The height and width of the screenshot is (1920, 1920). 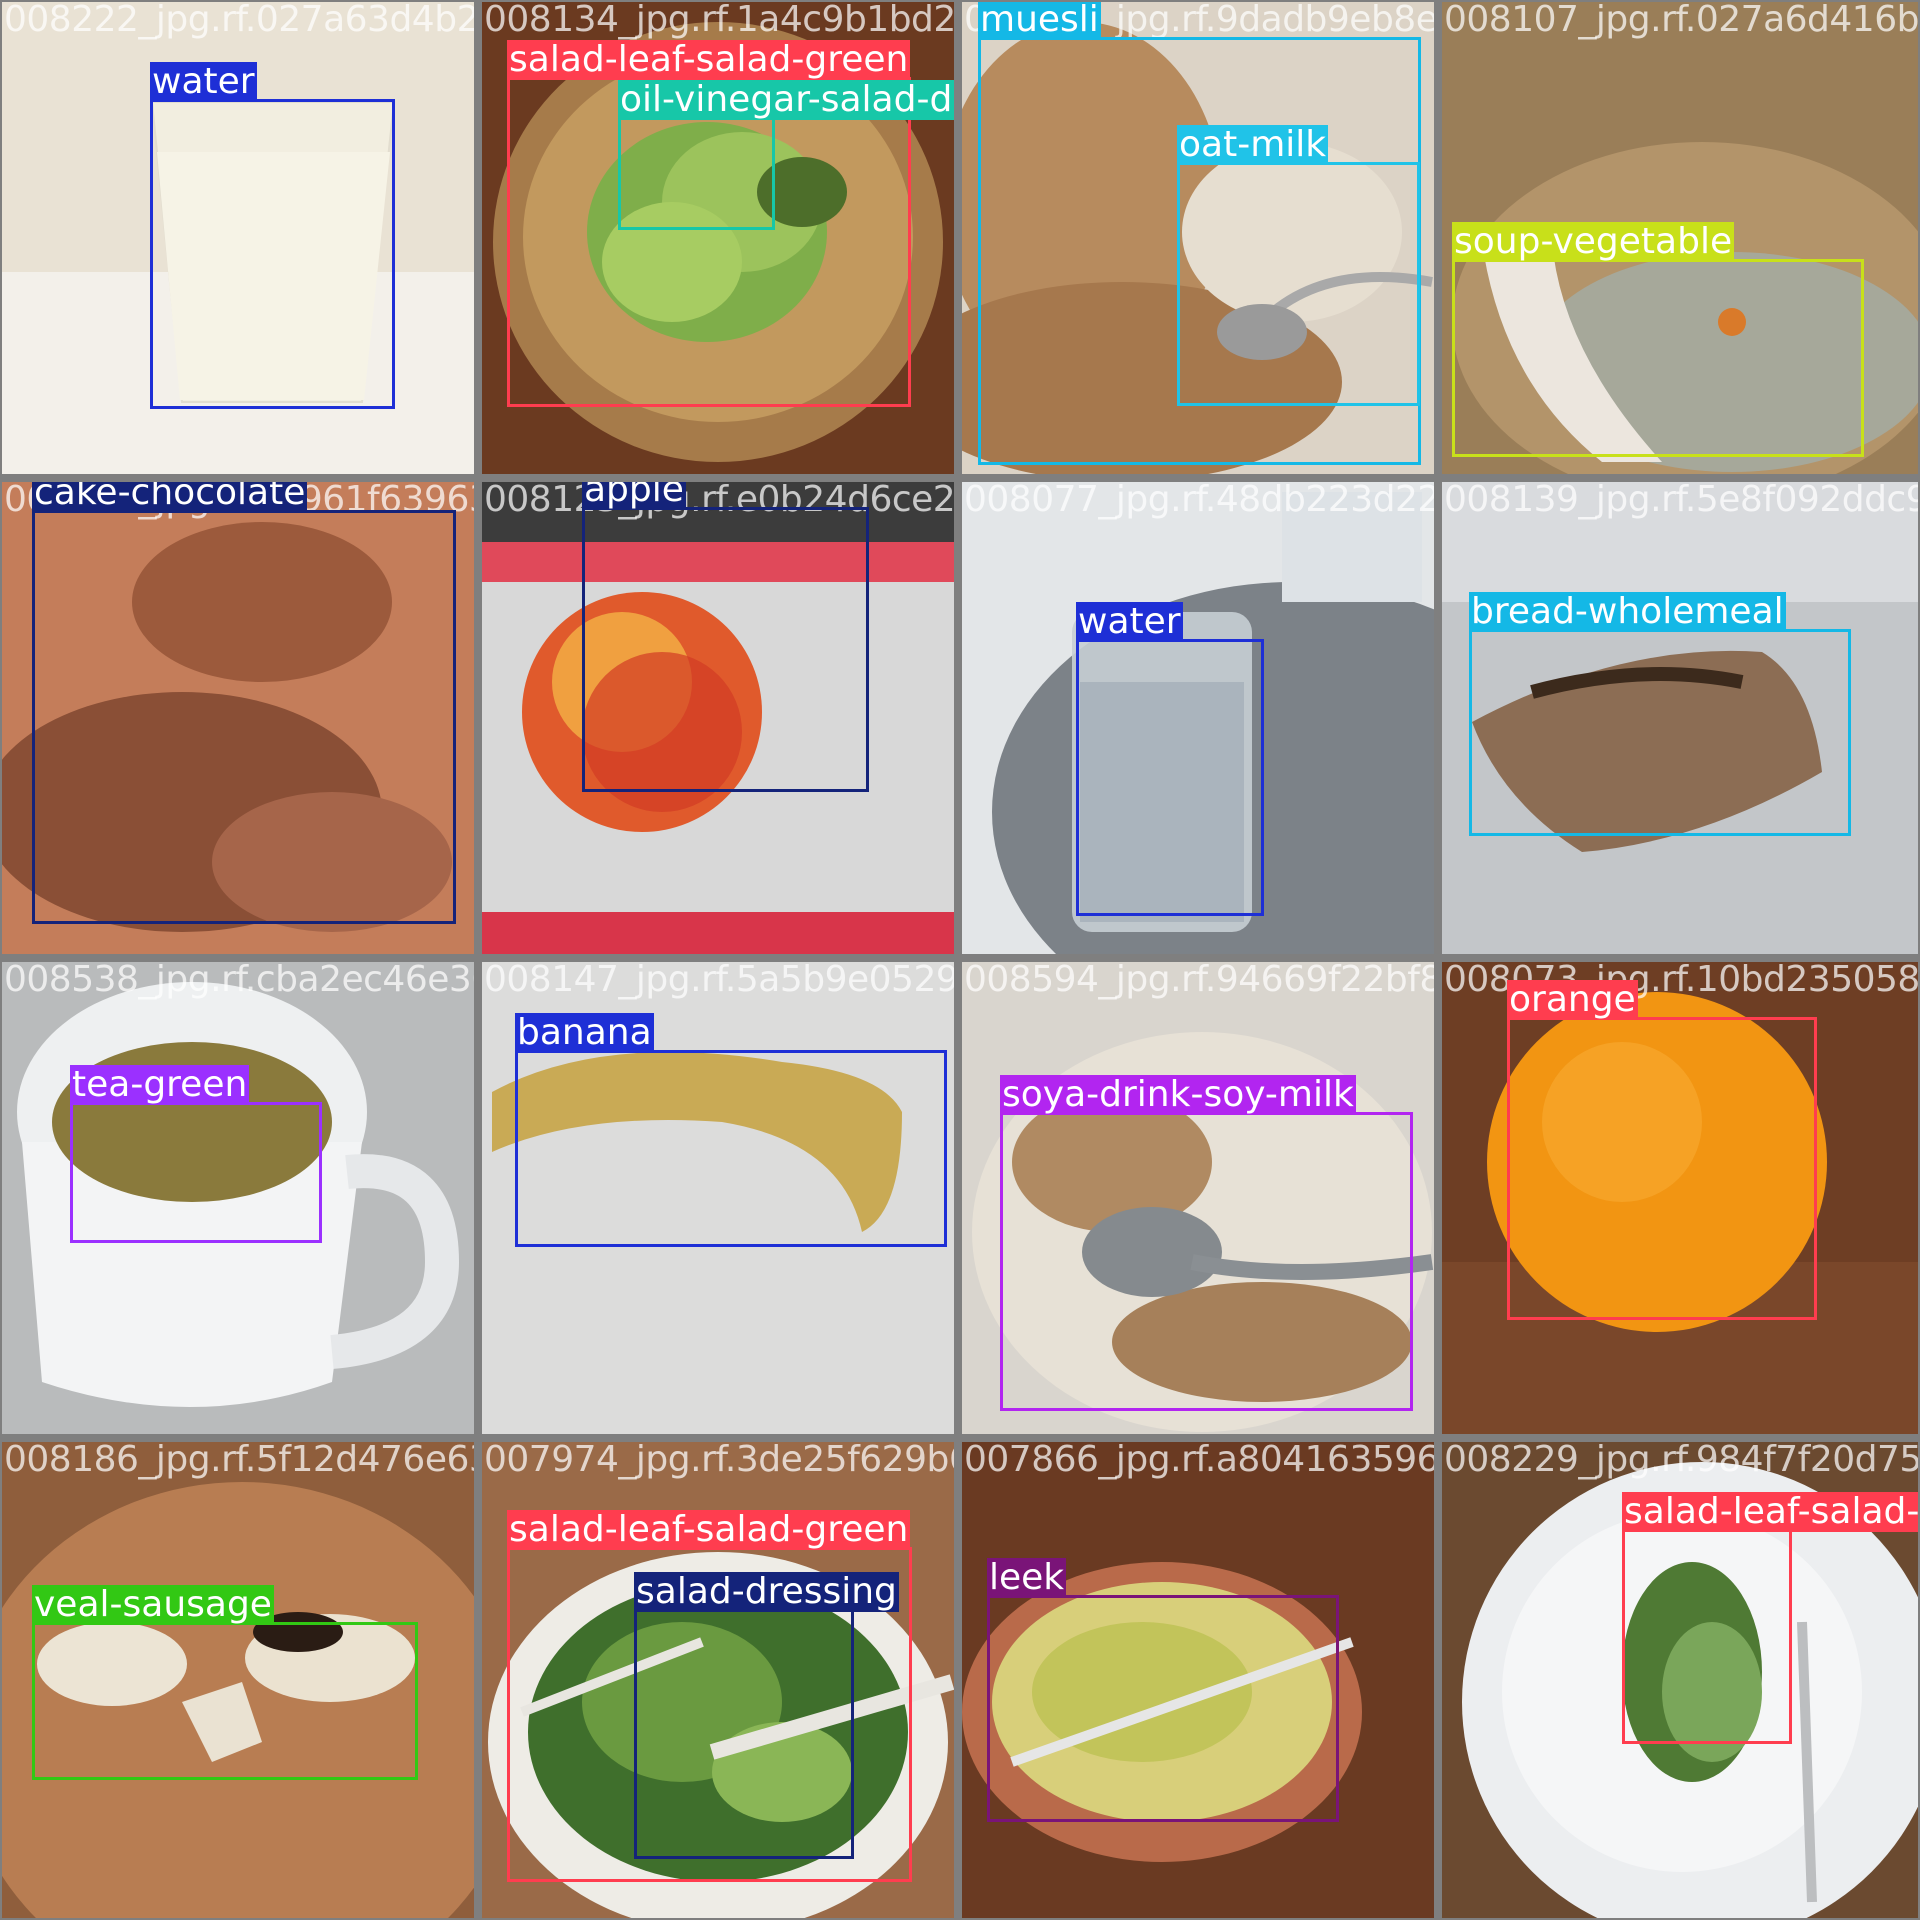 I want to click on image-tile: 008538_jpg.rf.cba2ec46e365 tea-green, so click(x=238, y=1198).